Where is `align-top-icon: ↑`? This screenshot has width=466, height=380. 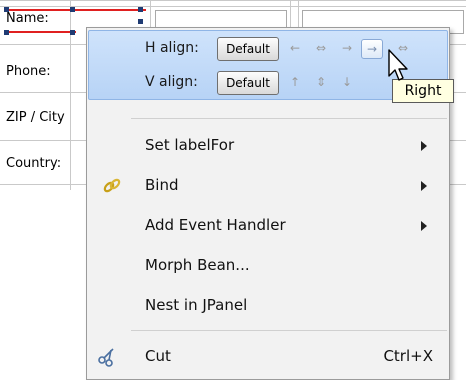
align-top-icon: ↑ is located at coordinates (295, 82).